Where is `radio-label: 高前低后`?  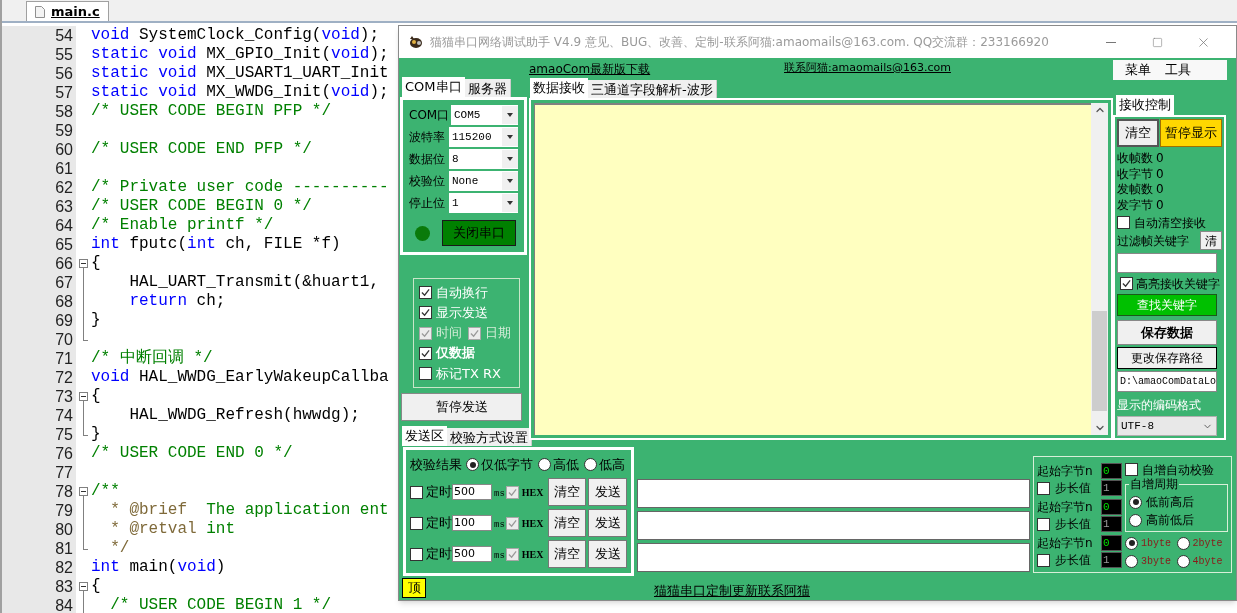
radio-label: 高前低后 is located at coordinates (1170, 520).